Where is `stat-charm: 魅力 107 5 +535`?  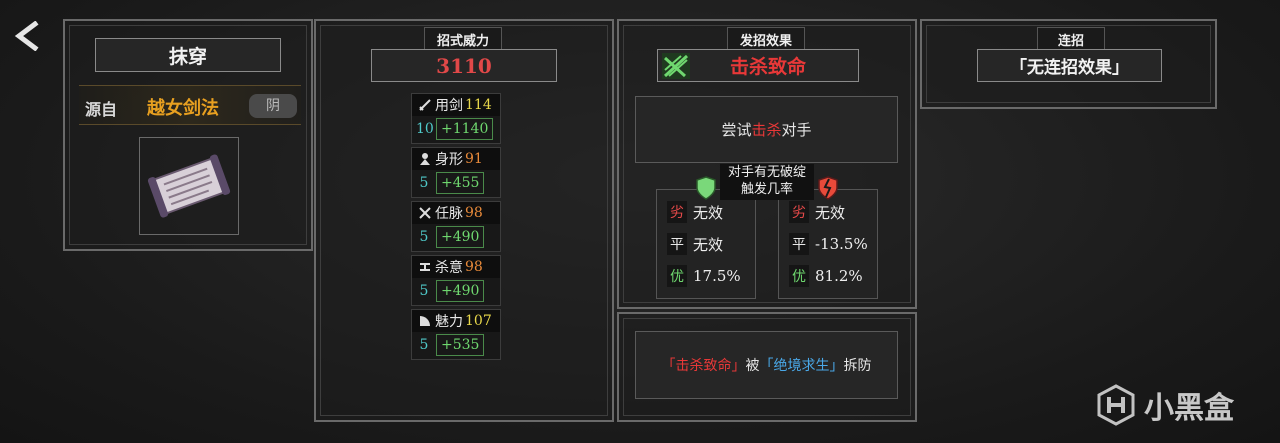
stat-charm: 魅力 107 5 +535 is located at coordinates (456, 334).